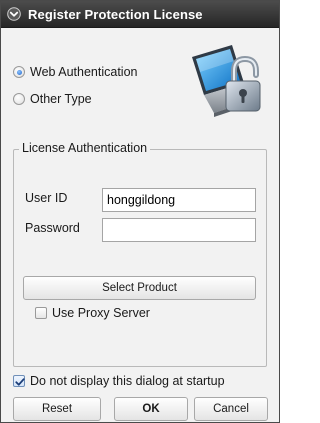 This screenshot has width=320, height=423. I want to click on password-input, so click(179, 230).